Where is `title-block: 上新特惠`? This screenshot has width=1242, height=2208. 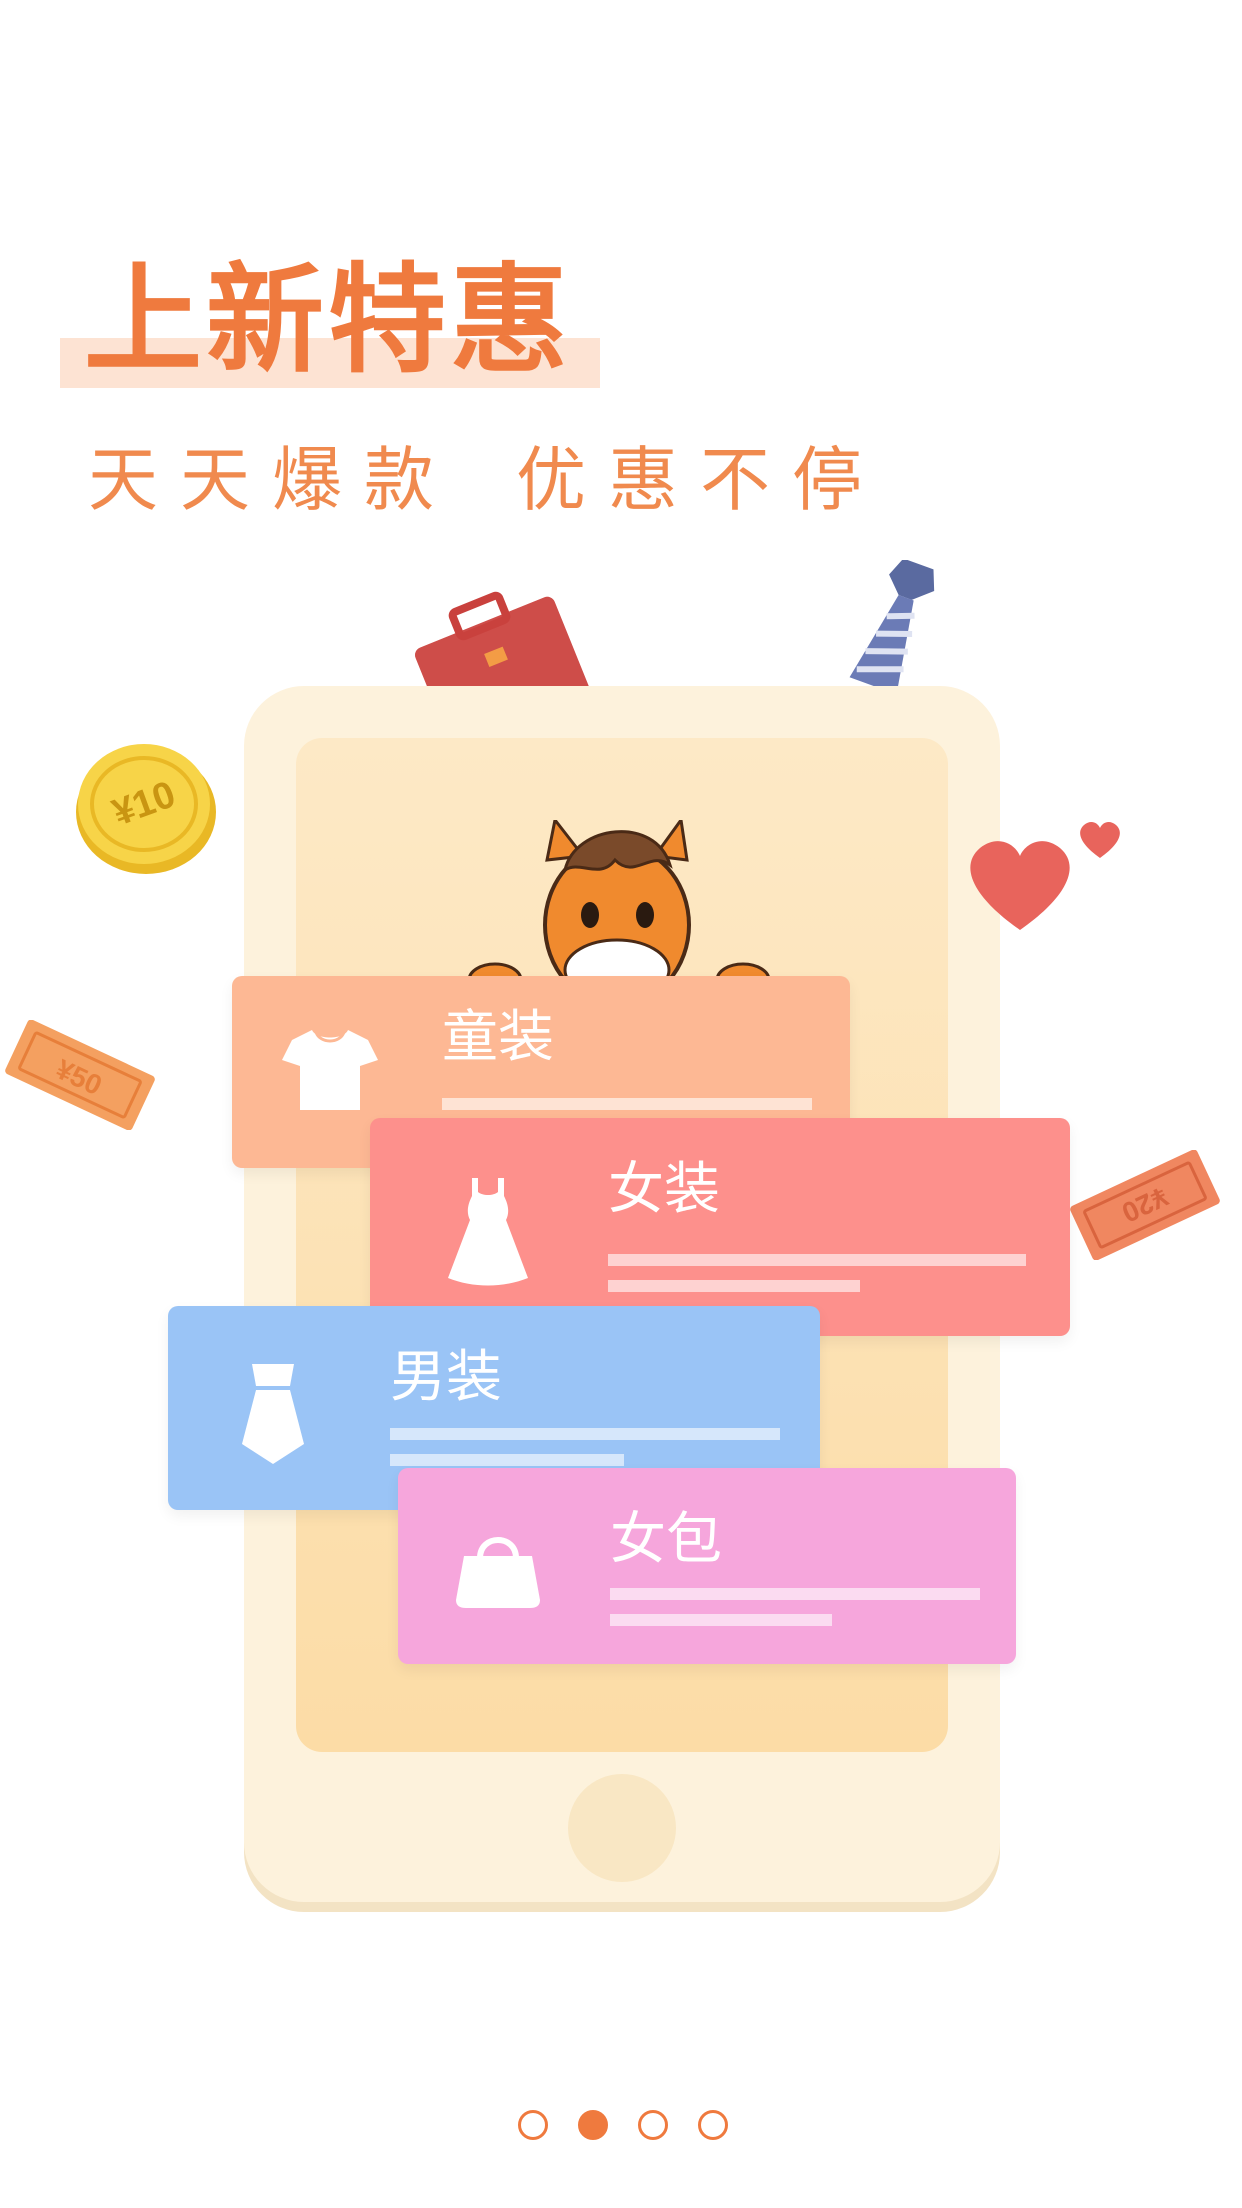 title-block: 上新特惠 is located at coordinates (330, 320).